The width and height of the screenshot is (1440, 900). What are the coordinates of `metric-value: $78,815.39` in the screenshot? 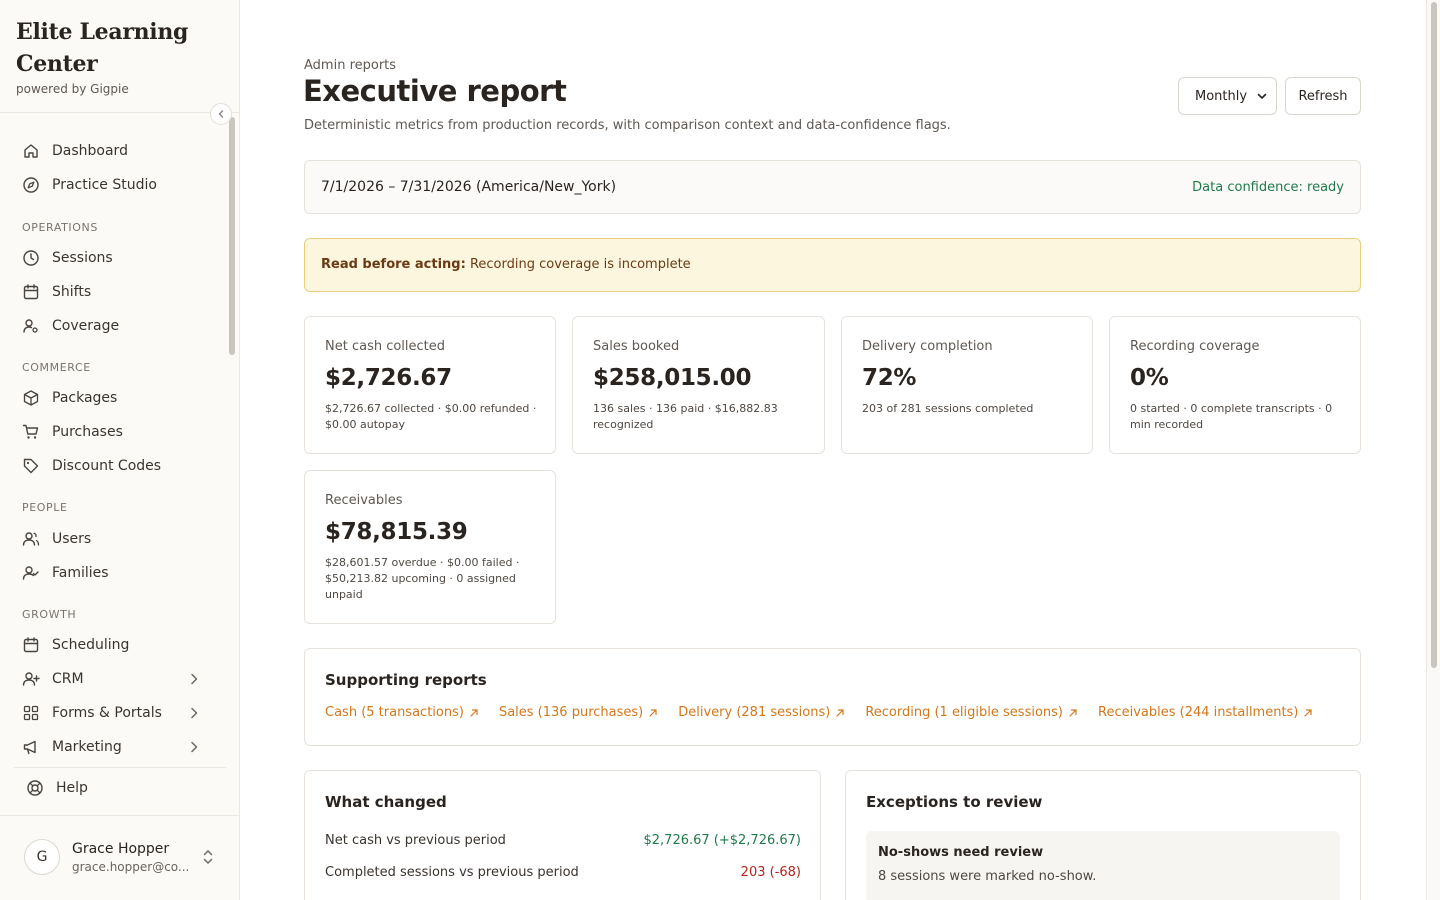 It's located at (396, 532).